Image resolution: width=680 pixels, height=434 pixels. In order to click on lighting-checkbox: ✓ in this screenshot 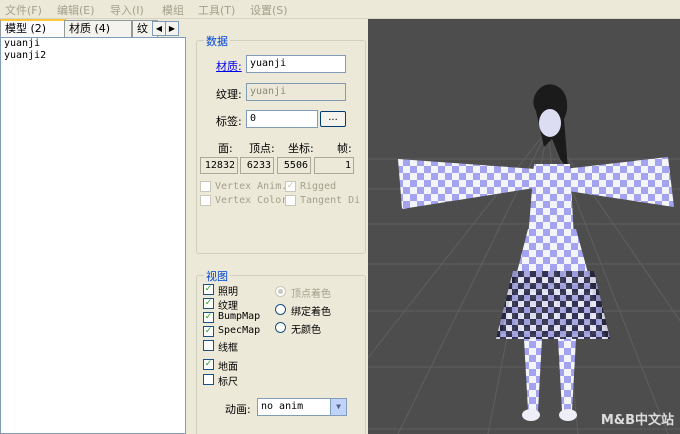, I will do `click(208, 289)`.